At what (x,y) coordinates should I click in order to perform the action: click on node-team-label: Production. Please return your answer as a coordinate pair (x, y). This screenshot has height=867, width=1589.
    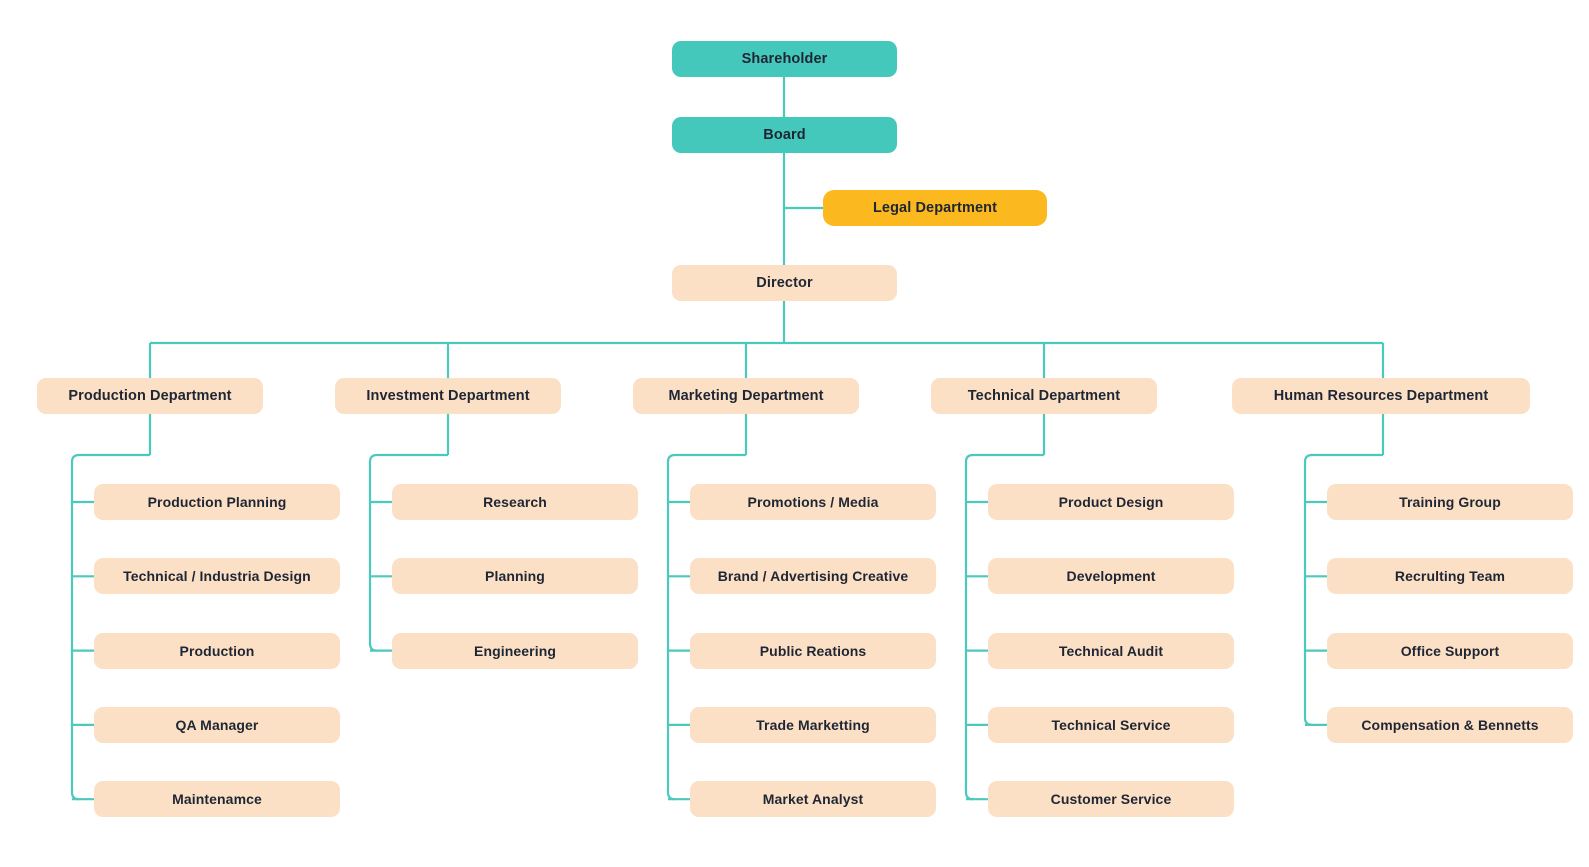
    Looking at the image, I should click on (217, 650).